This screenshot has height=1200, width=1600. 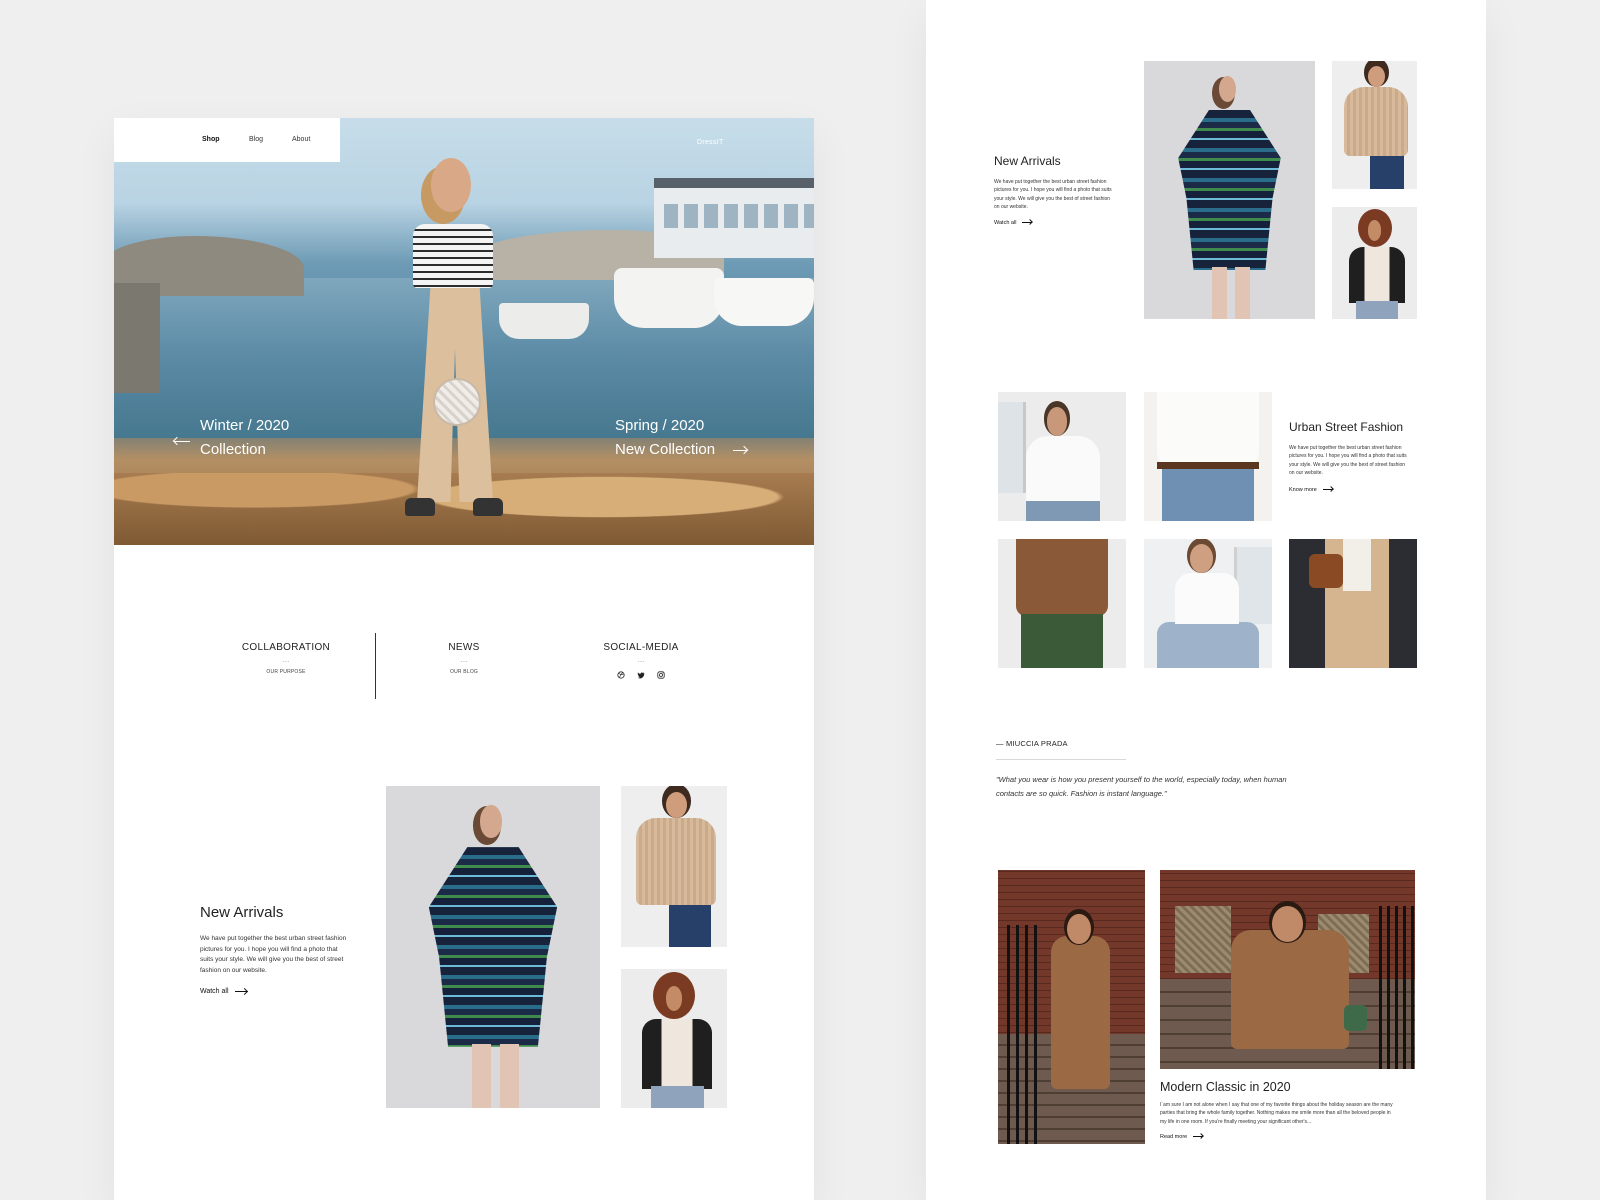 I want to click on top-navigation: Shop Blog About, so click(x=227, y=140).